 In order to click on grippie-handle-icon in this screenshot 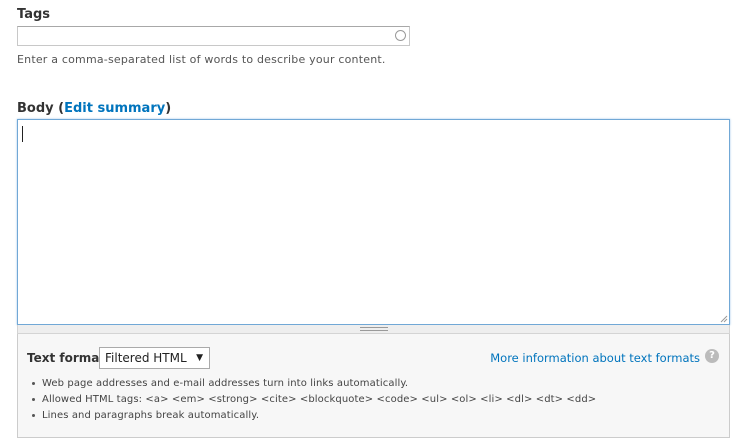, I will do `click(374, 329)`.